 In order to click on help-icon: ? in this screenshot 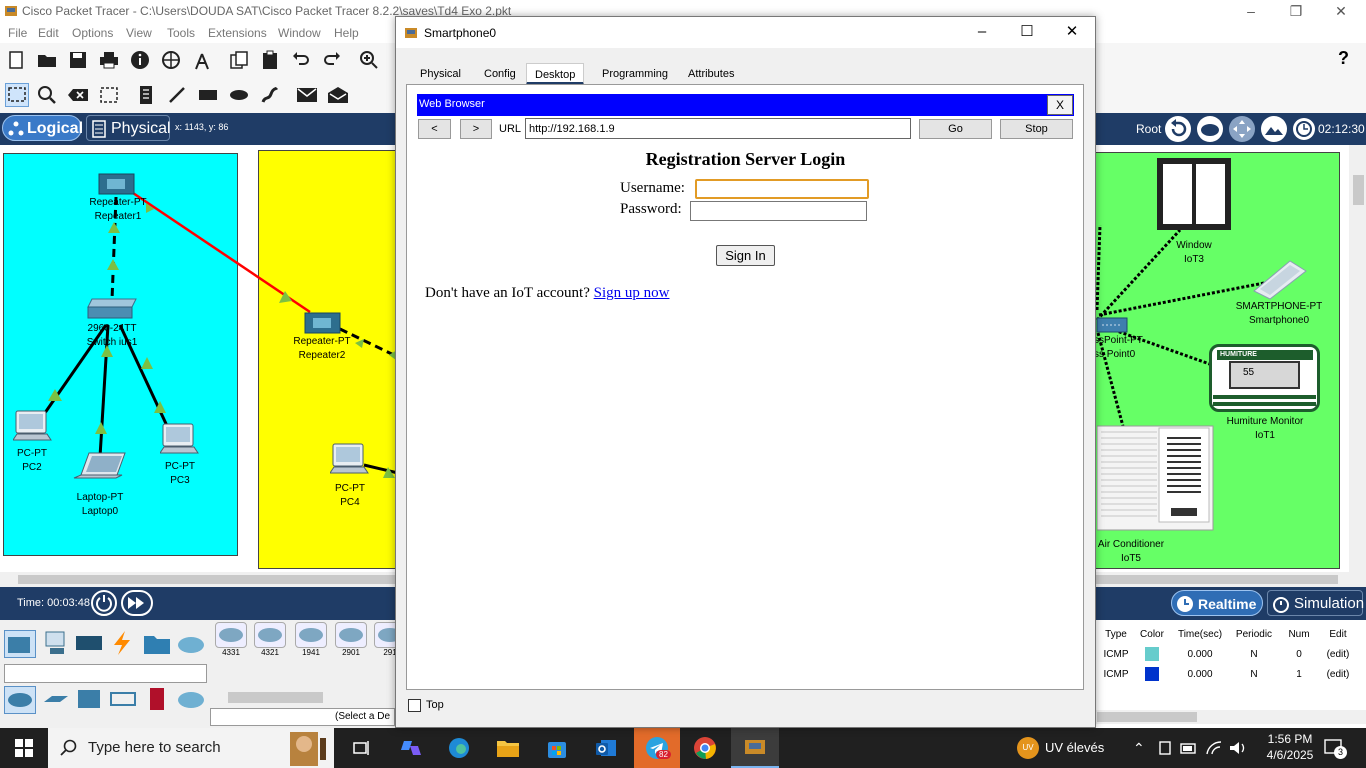, I will do `click(1343, 58)`.